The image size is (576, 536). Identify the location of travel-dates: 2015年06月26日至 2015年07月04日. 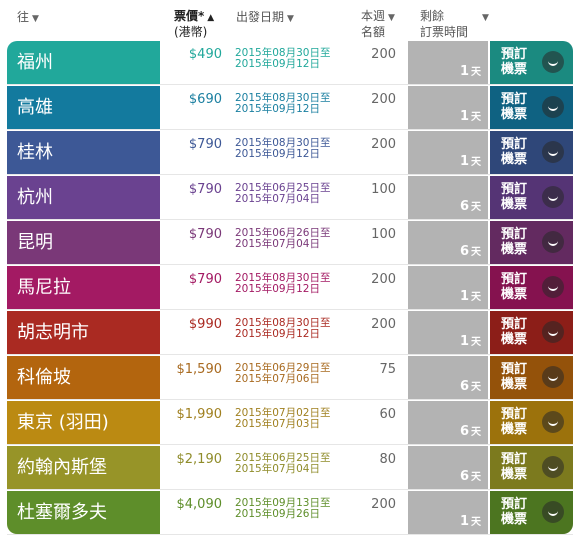
(282, 239).